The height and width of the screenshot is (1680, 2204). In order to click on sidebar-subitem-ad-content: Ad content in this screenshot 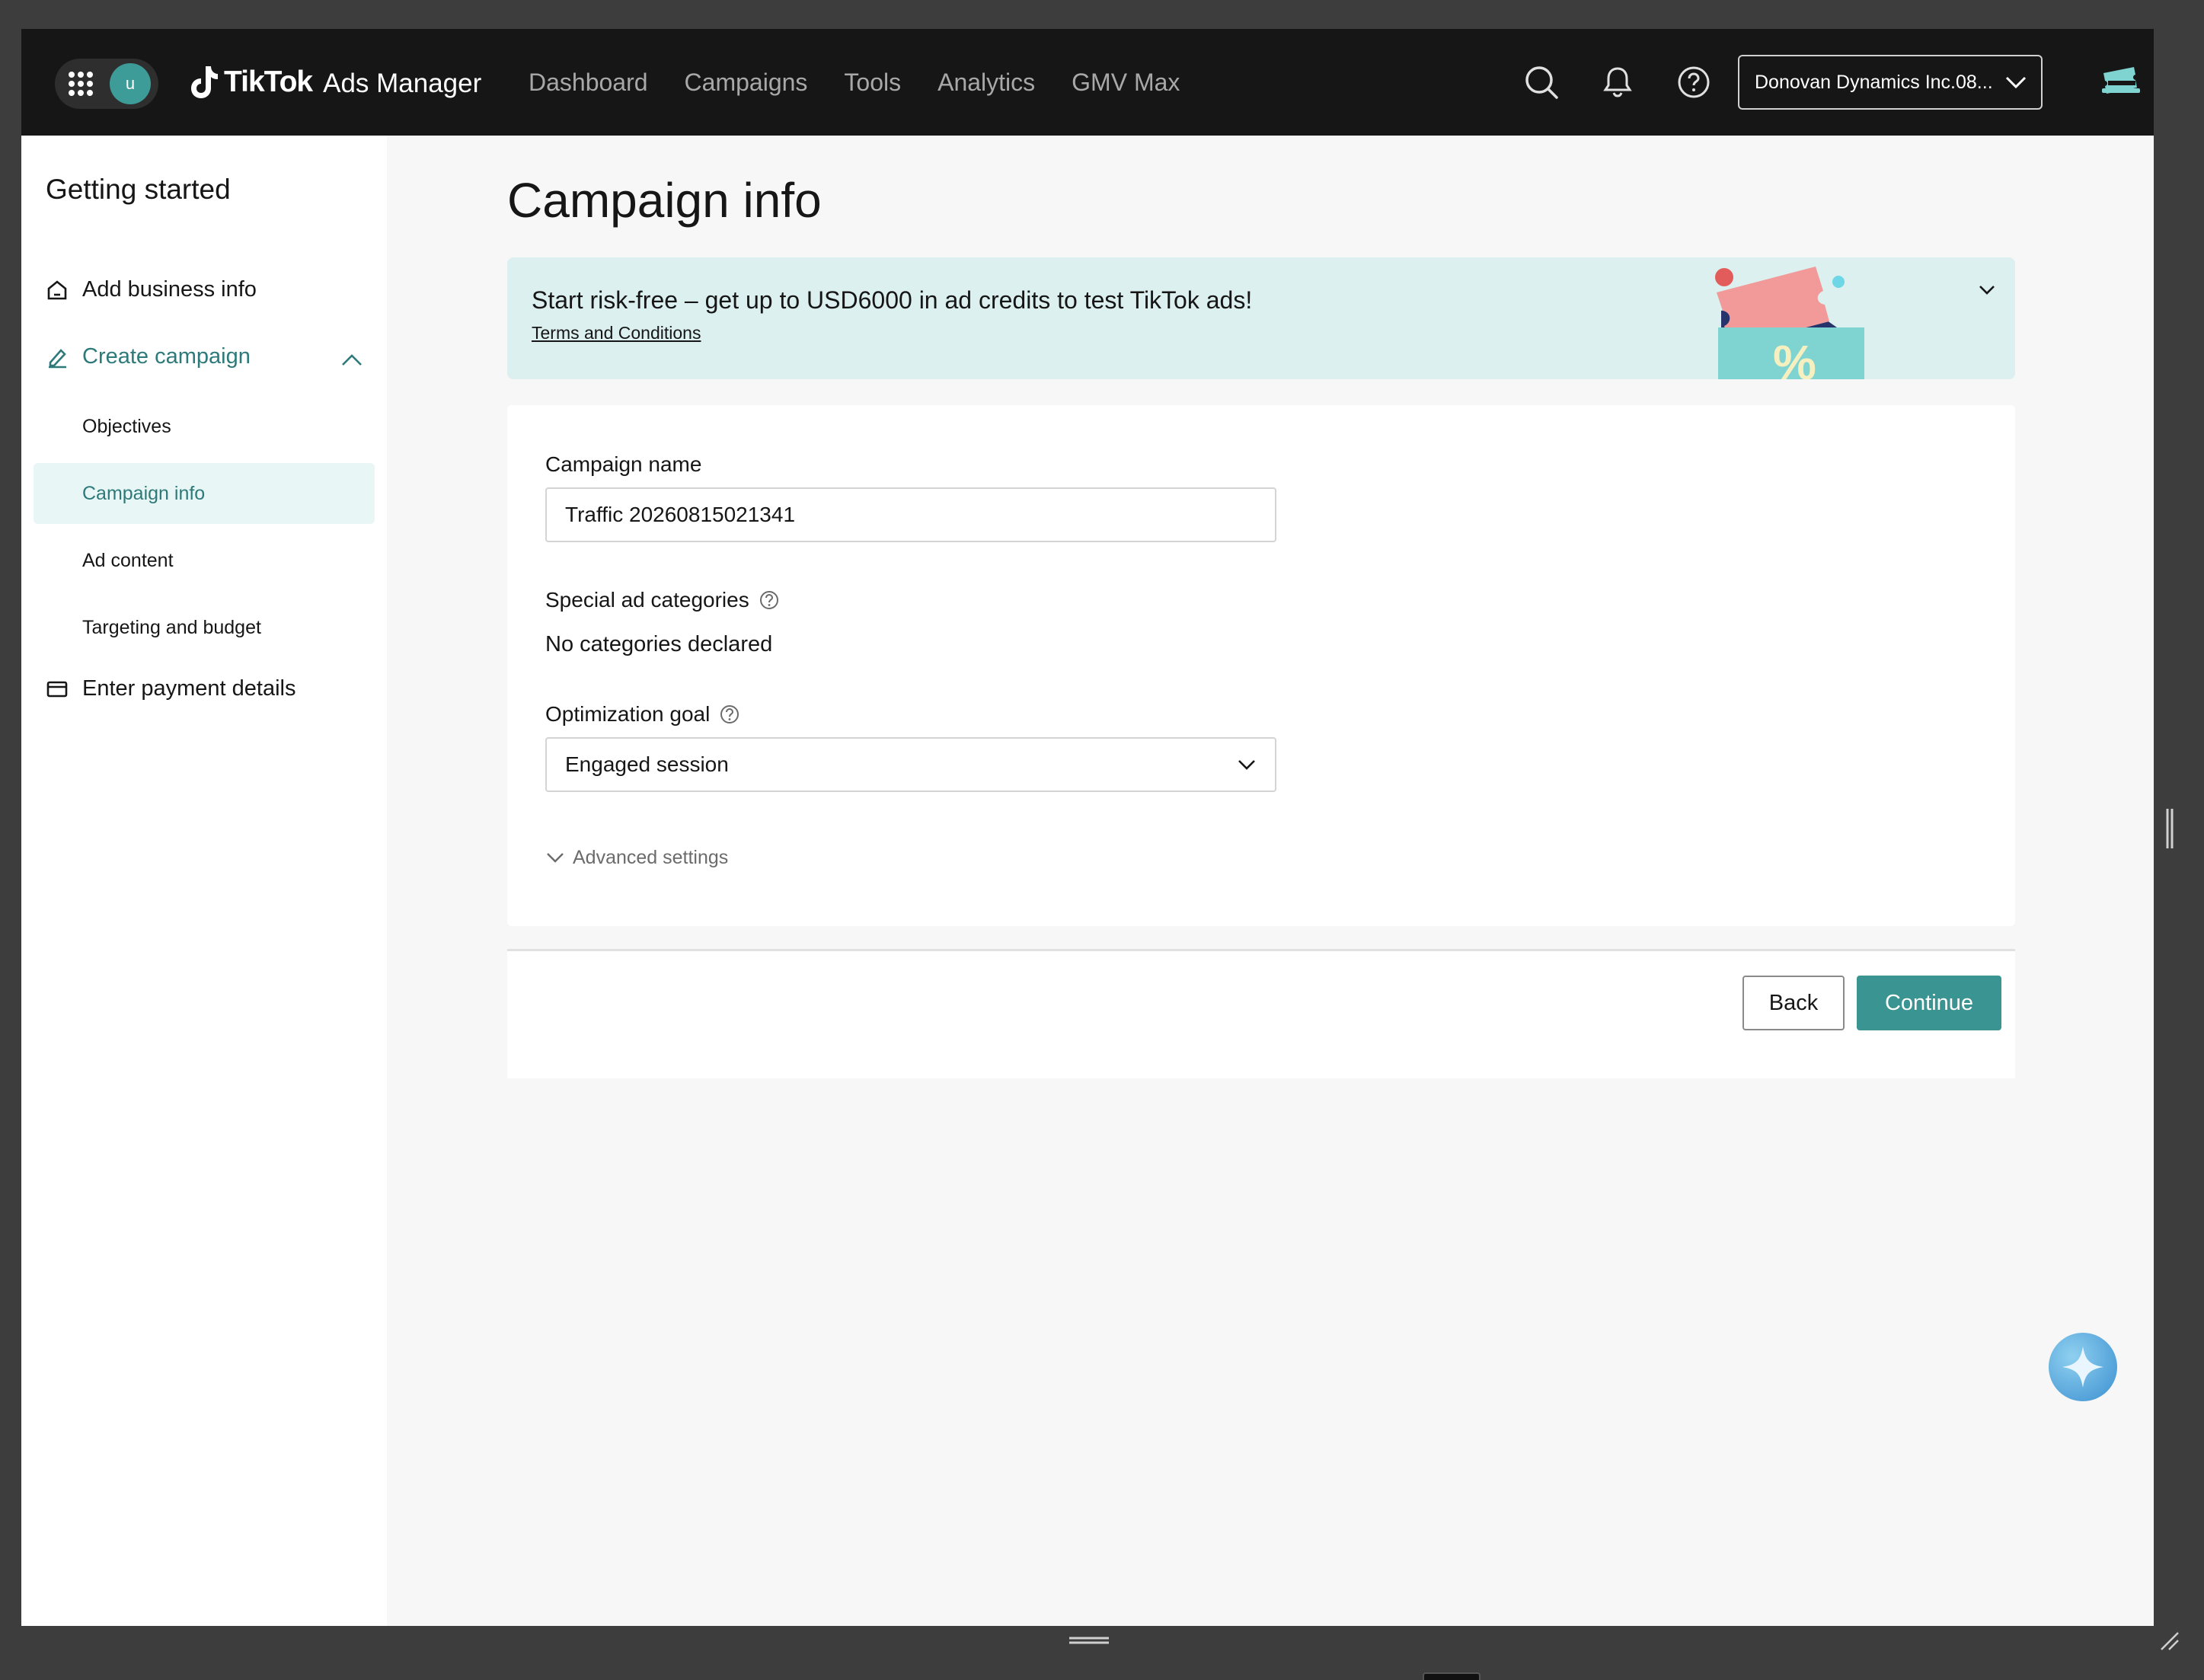, I will do `click(204, 560)`.